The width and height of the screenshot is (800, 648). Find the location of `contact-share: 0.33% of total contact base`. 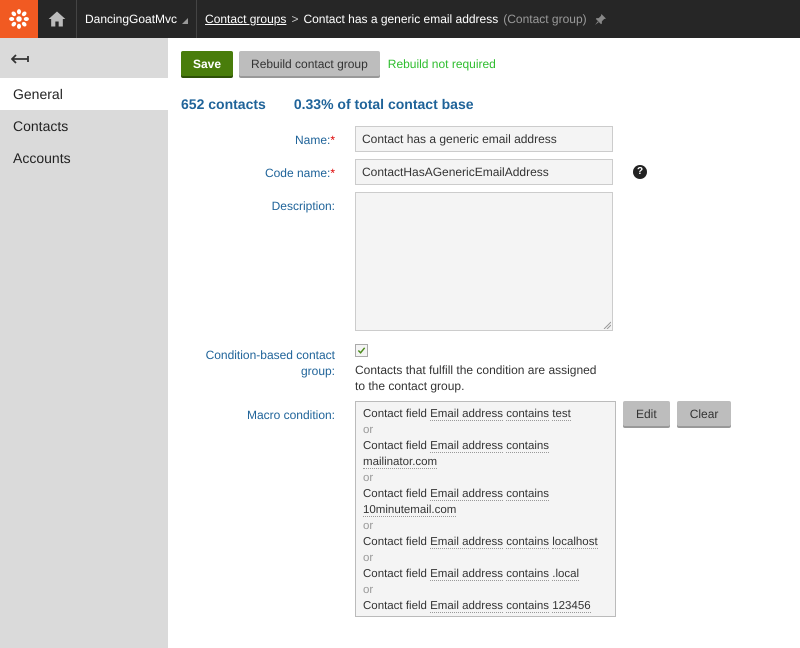

contact-share: 0.33% of total contact base is located at coordinates (384, 104).